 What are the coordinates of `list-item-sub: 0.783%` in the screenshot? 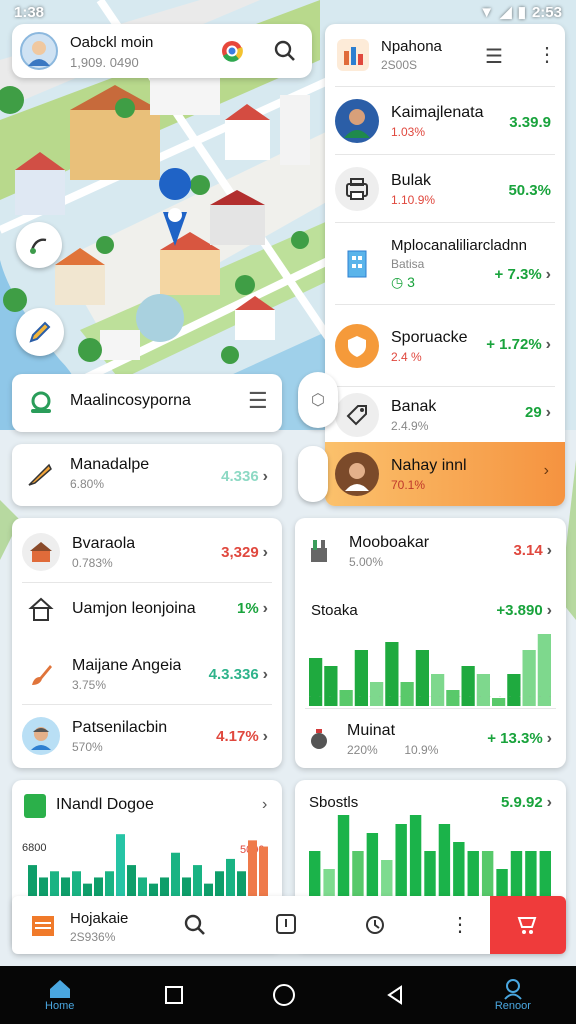 It's located at (92, 562).